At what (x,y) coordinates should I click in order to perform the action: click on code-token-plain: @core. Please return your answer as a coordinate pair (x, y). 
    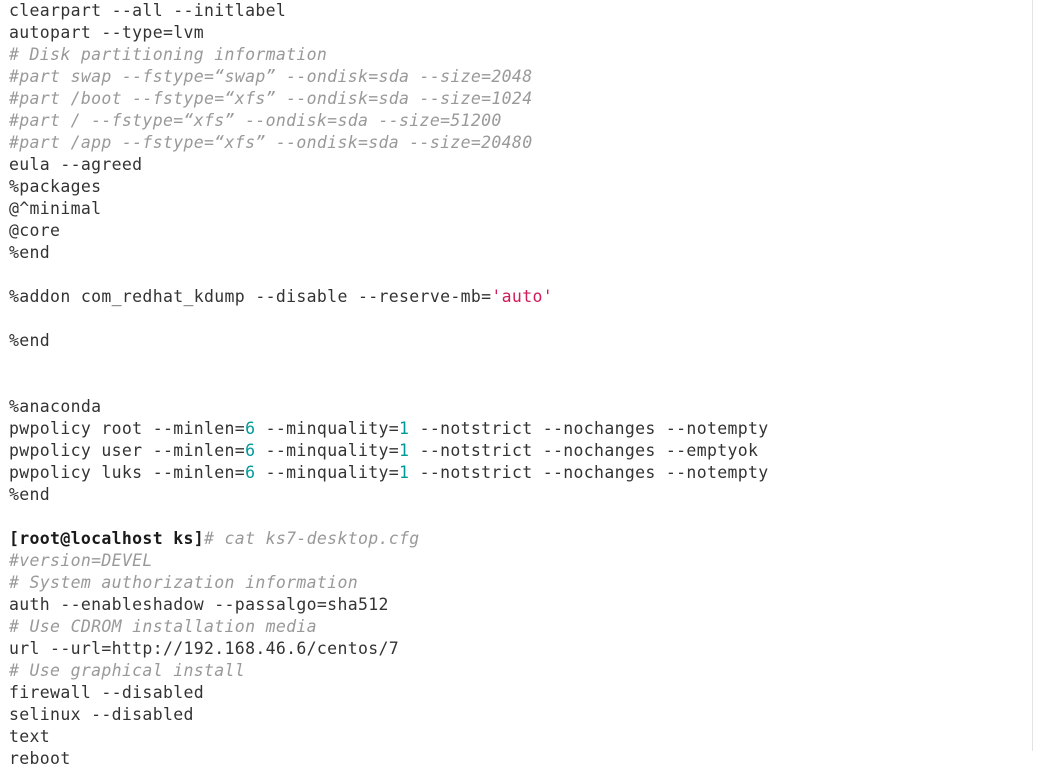
    Looking at the image, I should click on (35, 230).